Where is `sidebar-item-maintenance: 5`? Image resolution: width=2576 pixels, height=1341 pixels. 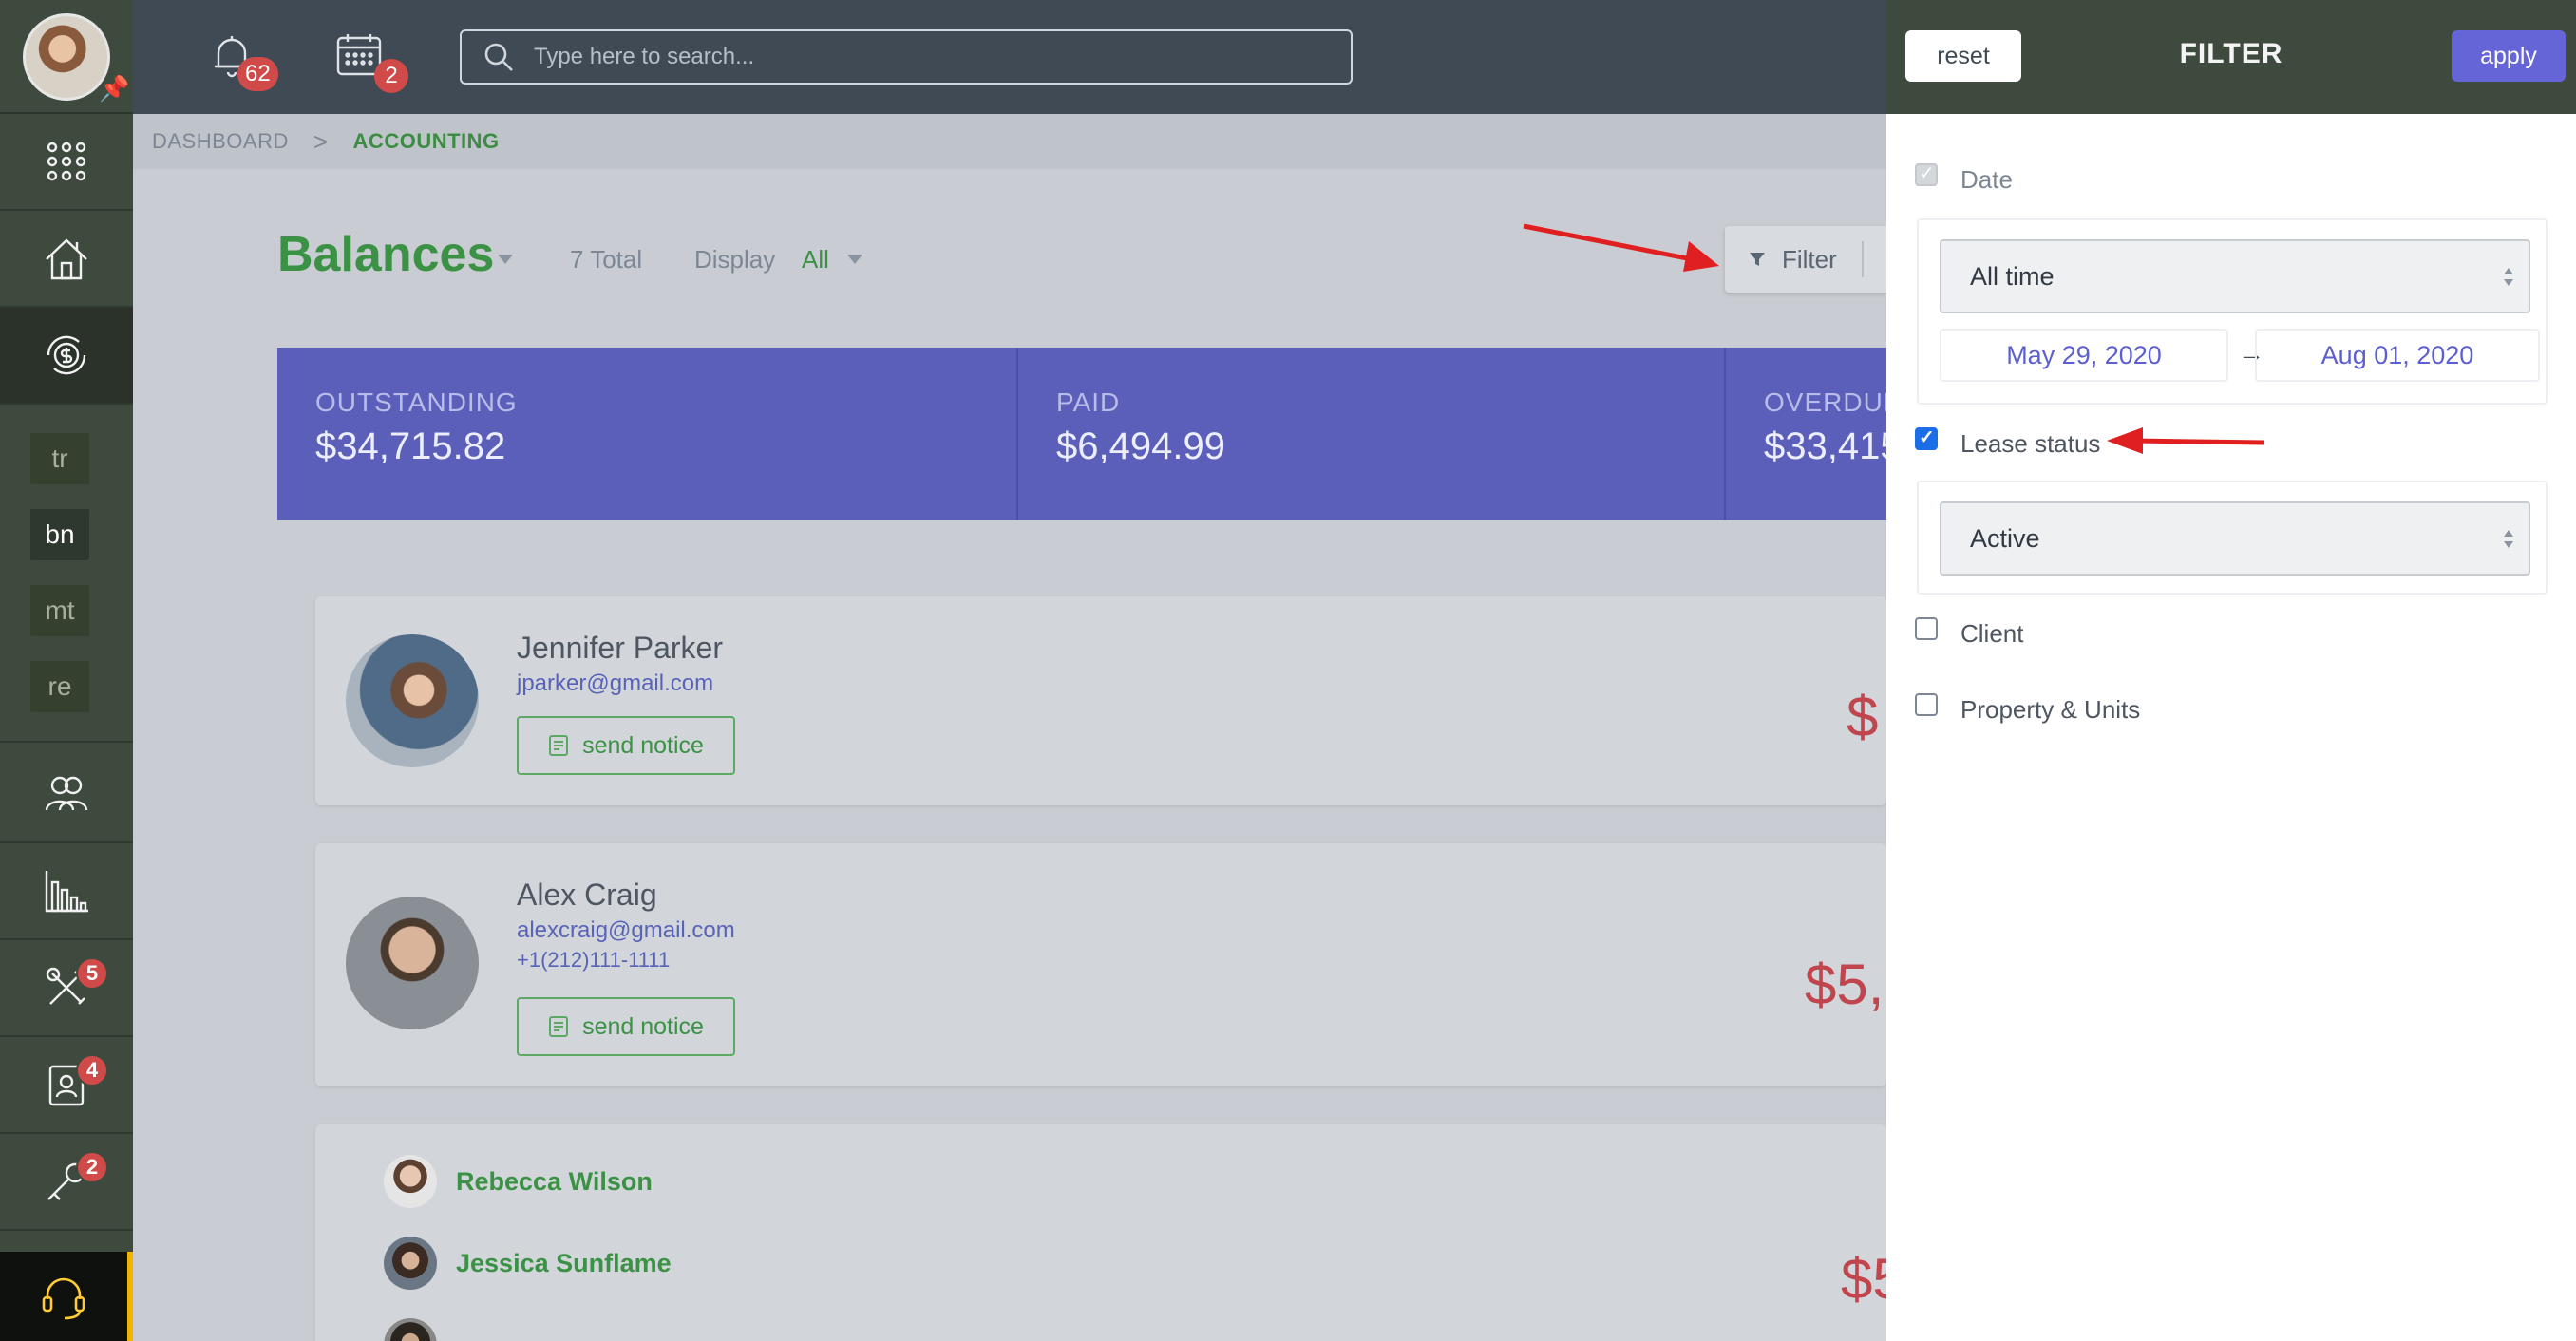 sidebar-item-maintenance: 5 is located at coordinates (66, 989).